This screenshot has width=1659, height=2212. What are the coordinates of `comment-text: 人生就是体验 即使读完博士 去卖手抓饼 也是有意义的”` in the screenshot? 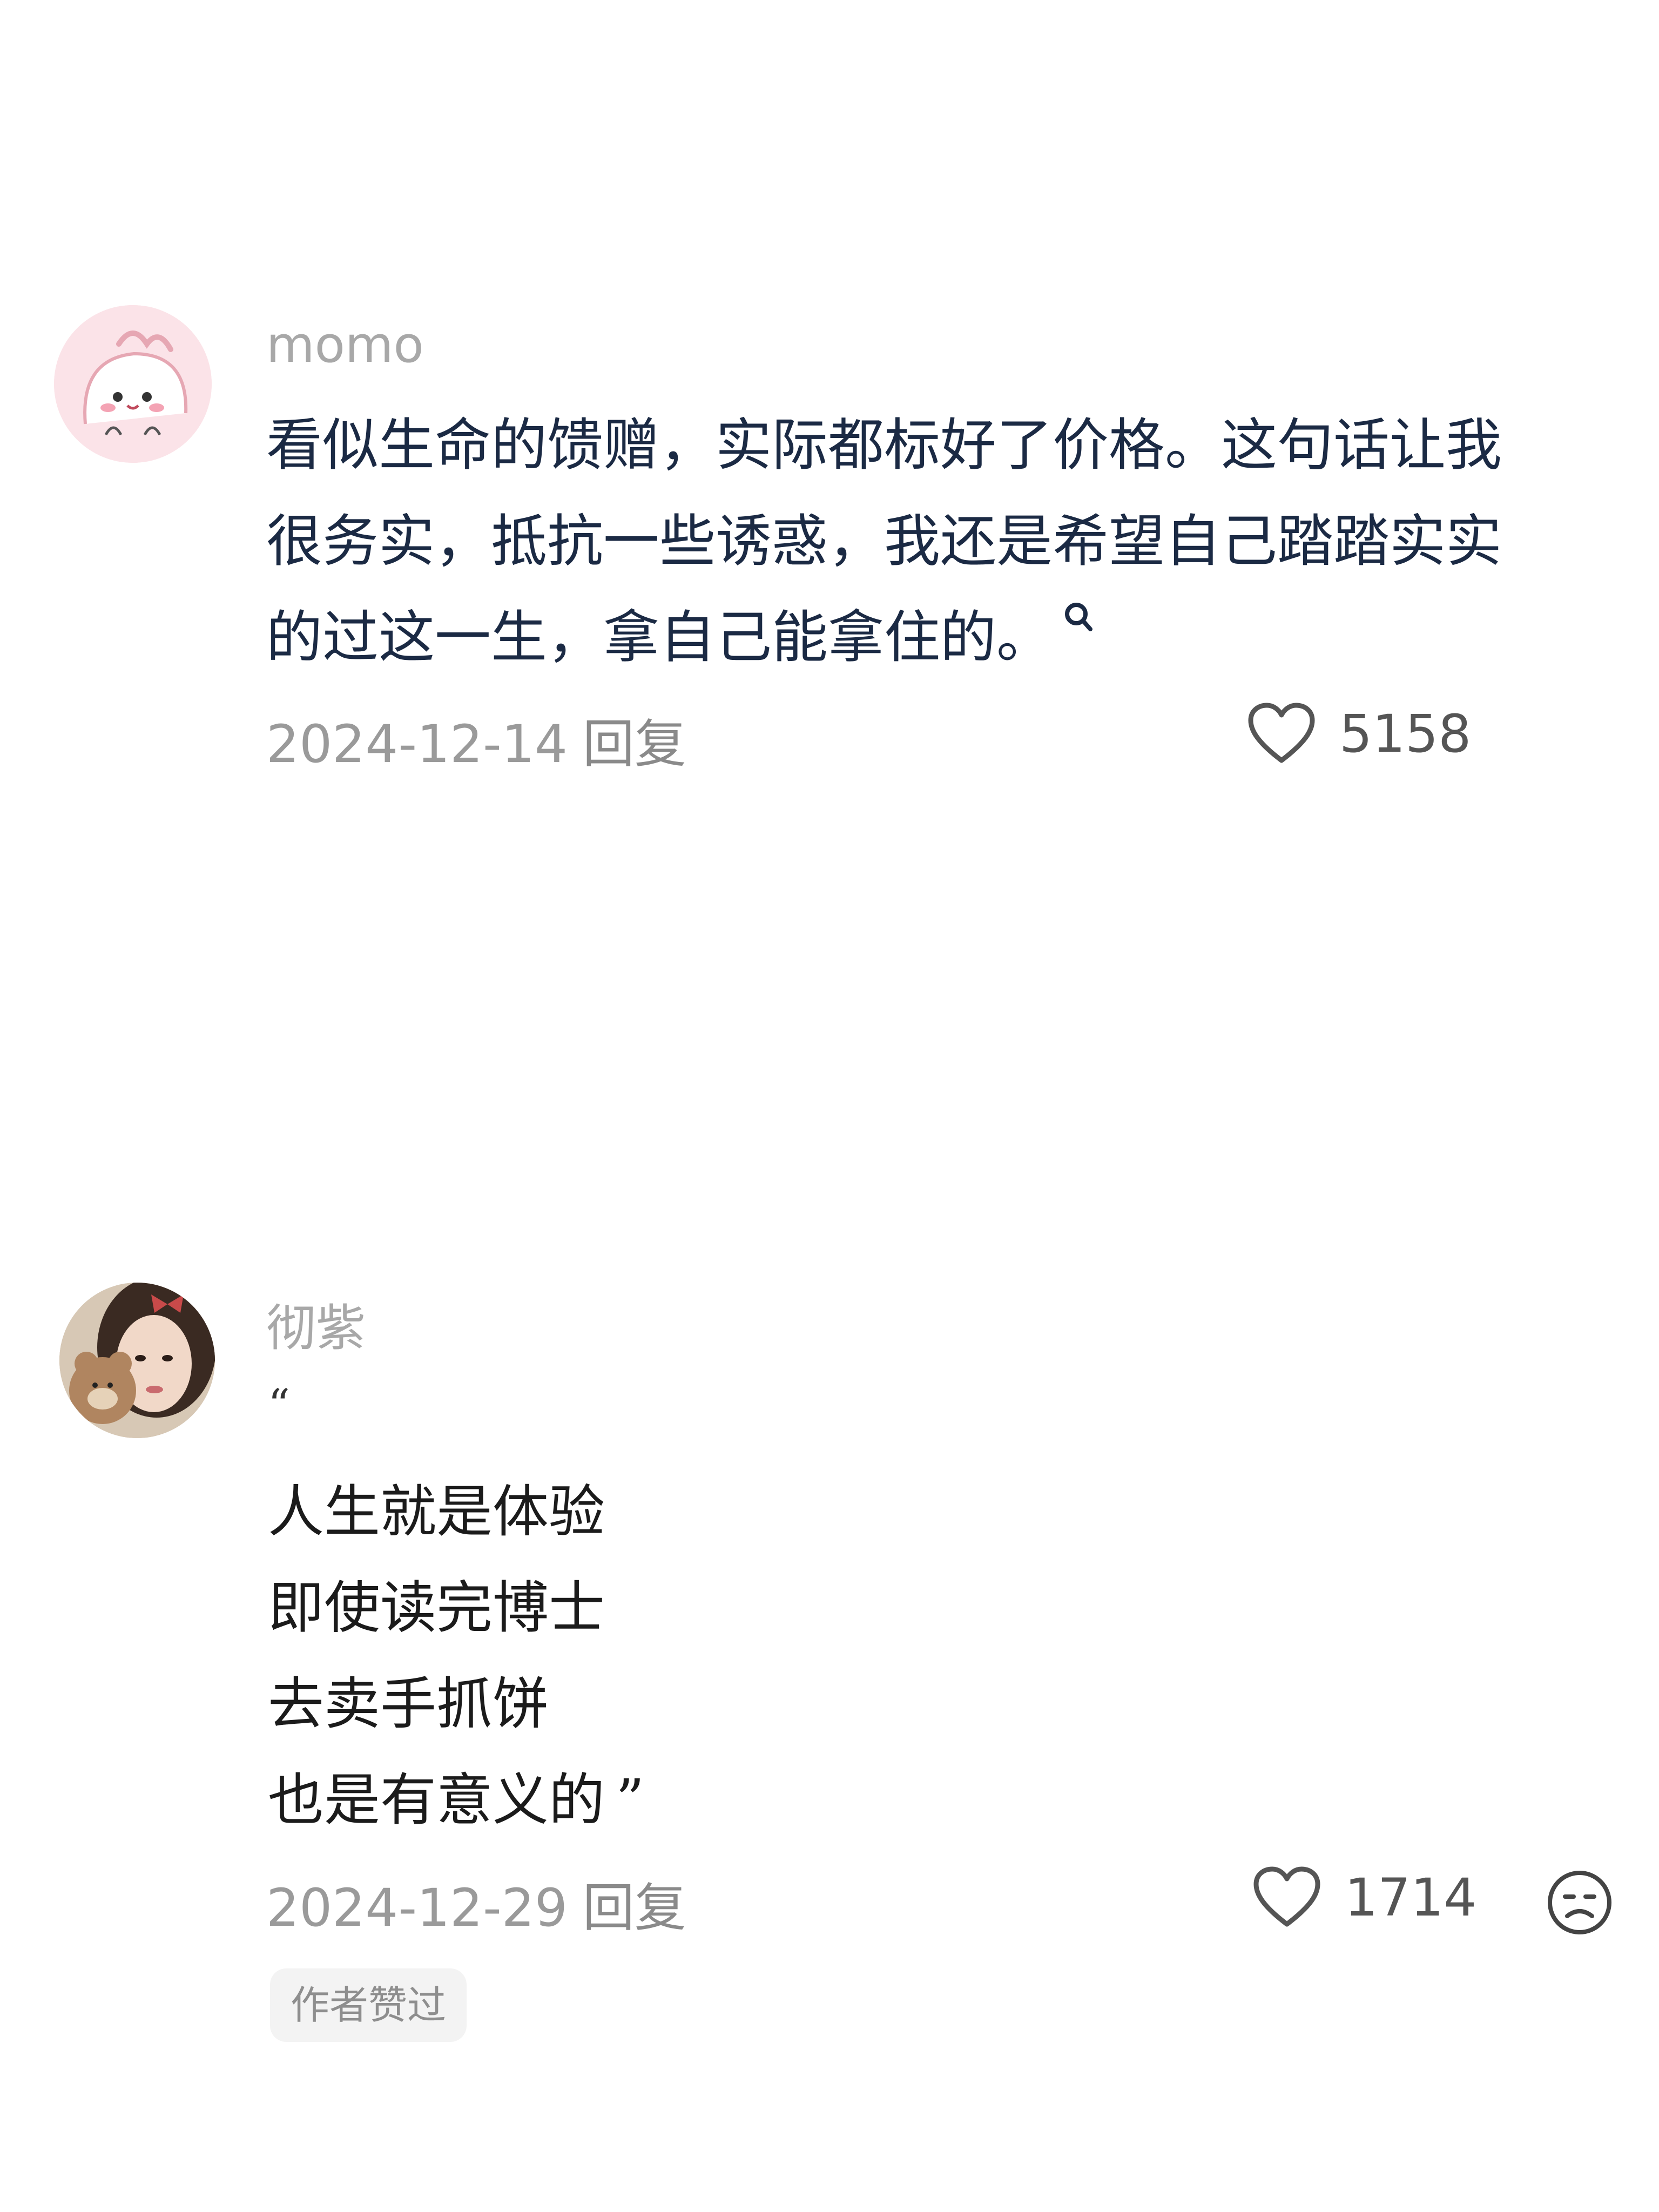 It's located at (456, 1656).